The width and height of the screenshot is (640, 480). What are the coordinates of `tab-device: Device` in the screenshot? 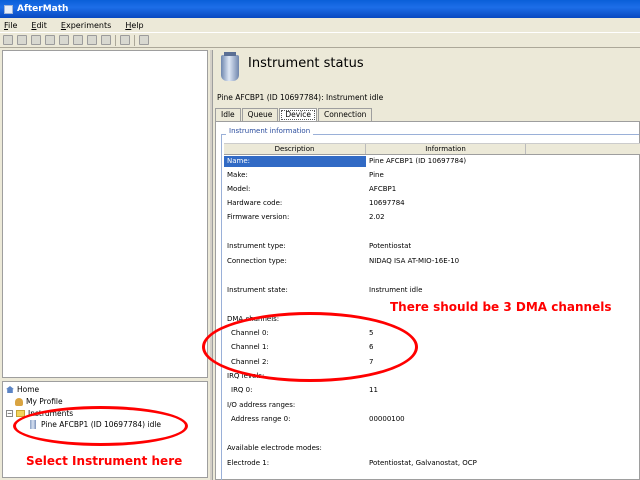 It's located at (298, 115).